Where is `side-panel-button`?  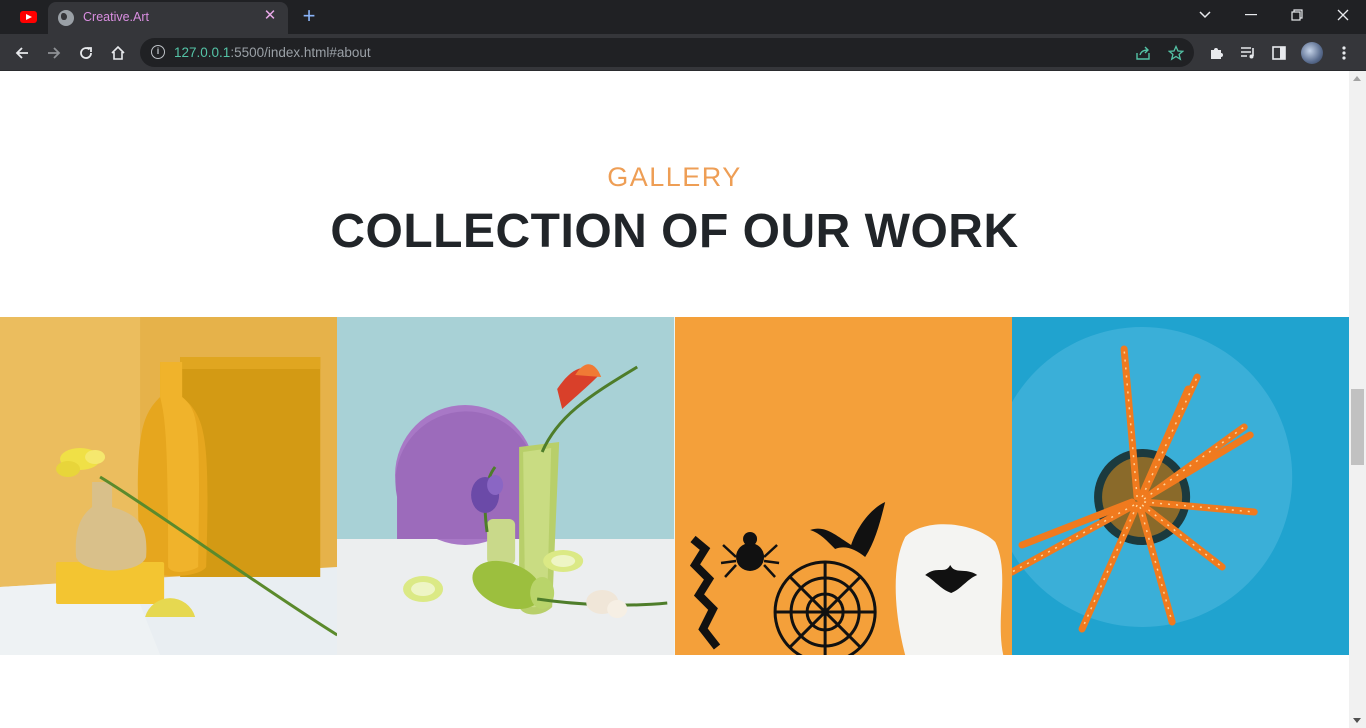
side-panel-button is located at coordinates (1279, 53).